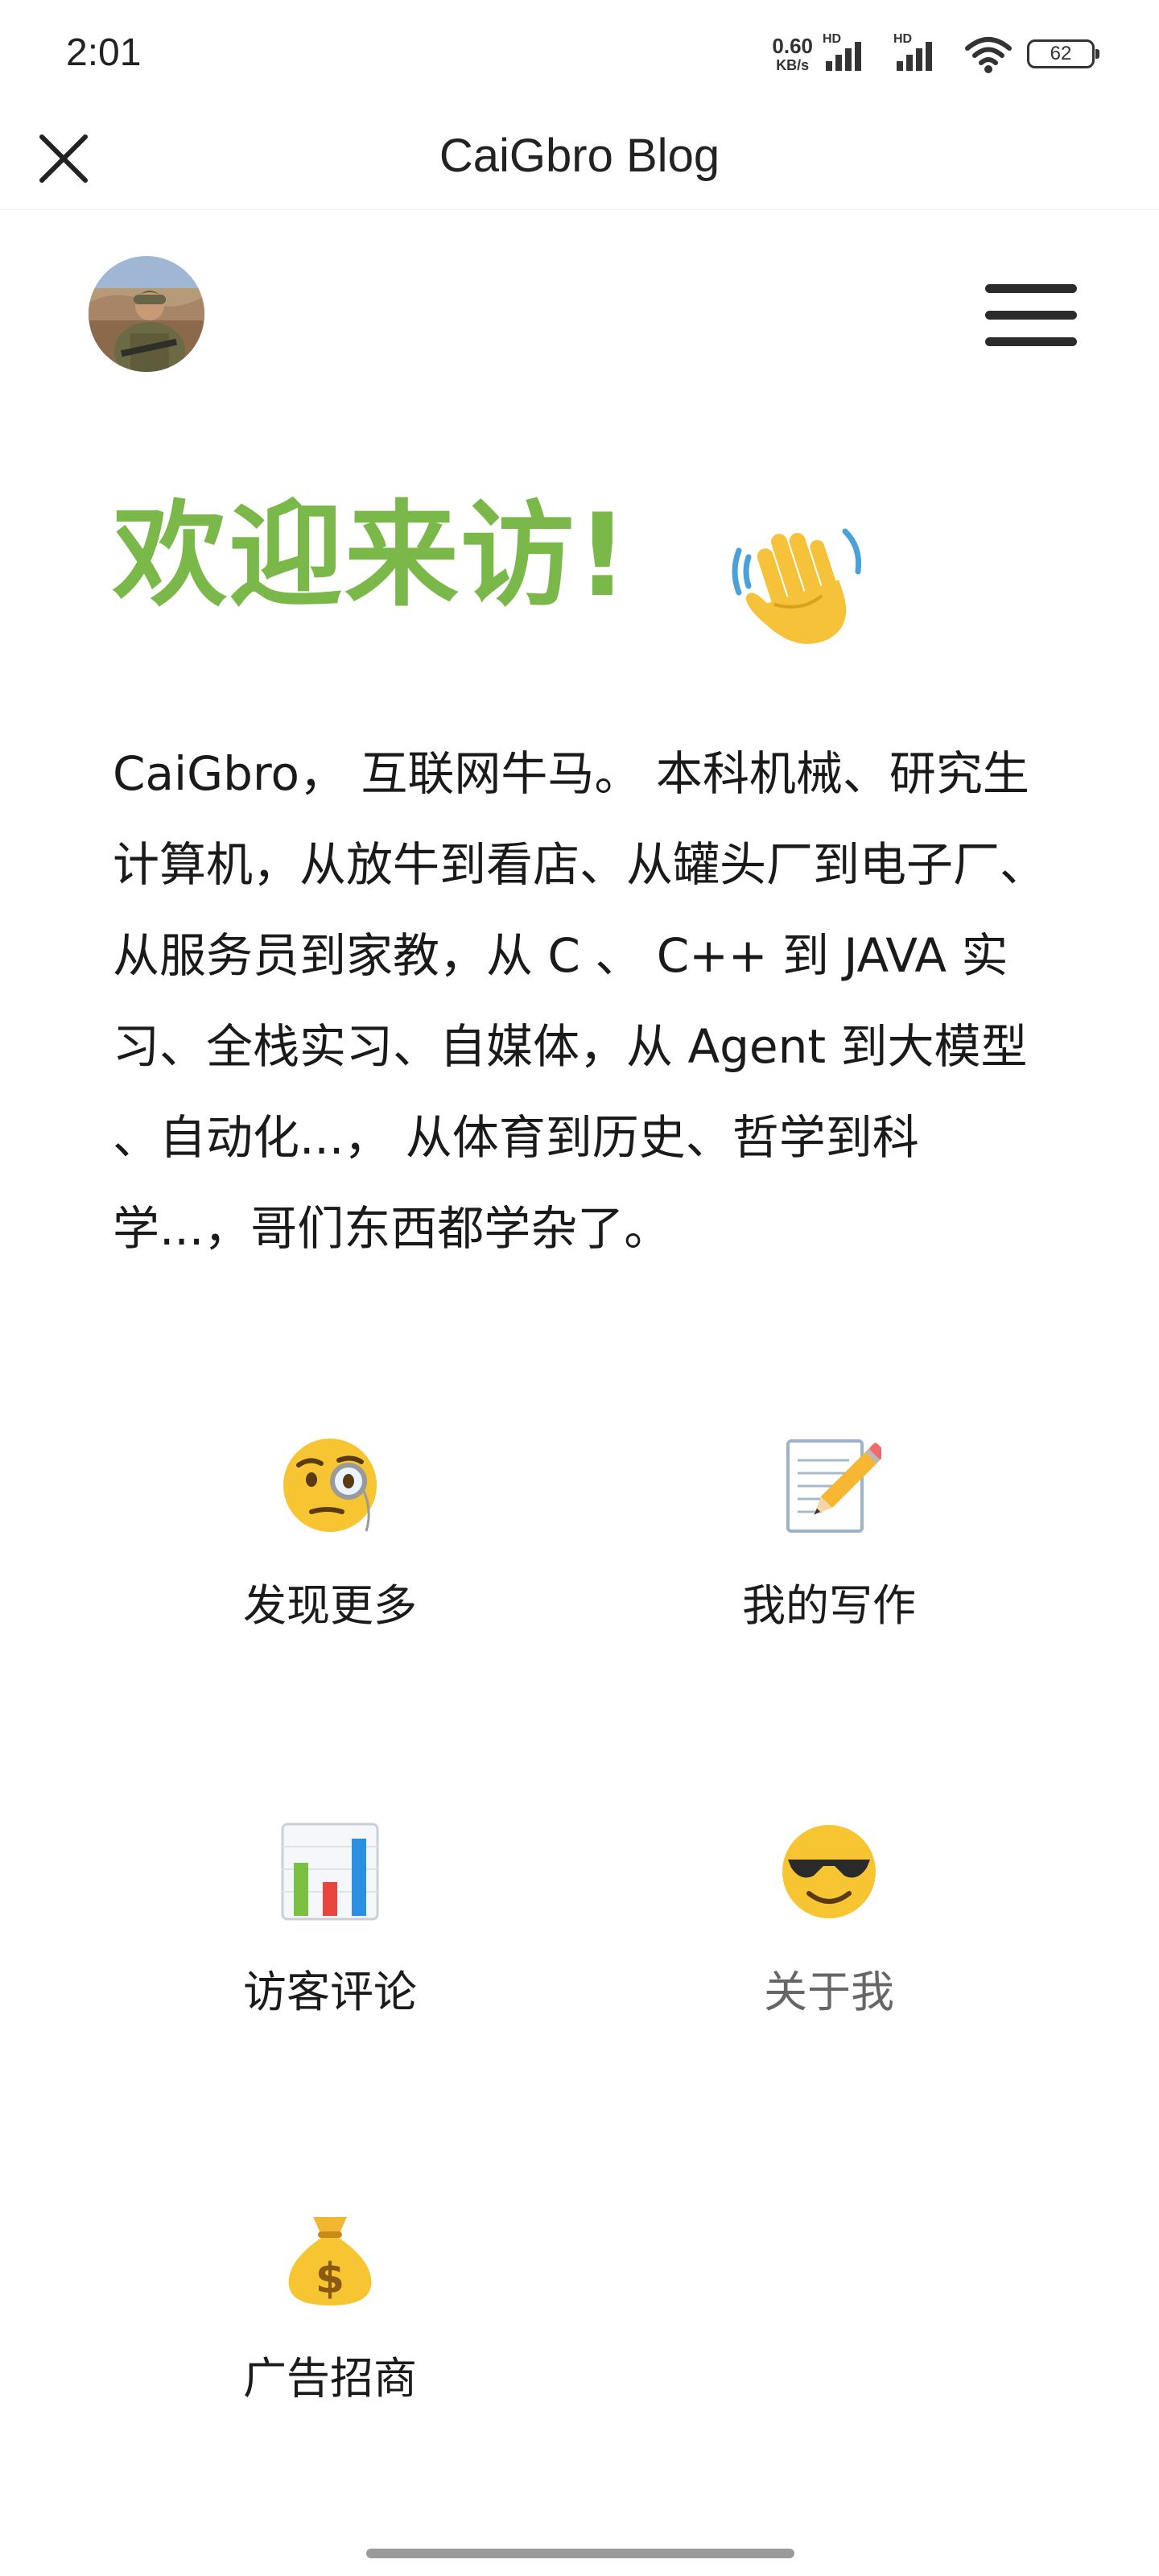 Image resolution: width=1159 pixels, height=2576 pixels. What do you see at coordinates (330, 1992) in the screenshot?
I see `nav-label: 访客评论` at bounding box center [330, 1992].